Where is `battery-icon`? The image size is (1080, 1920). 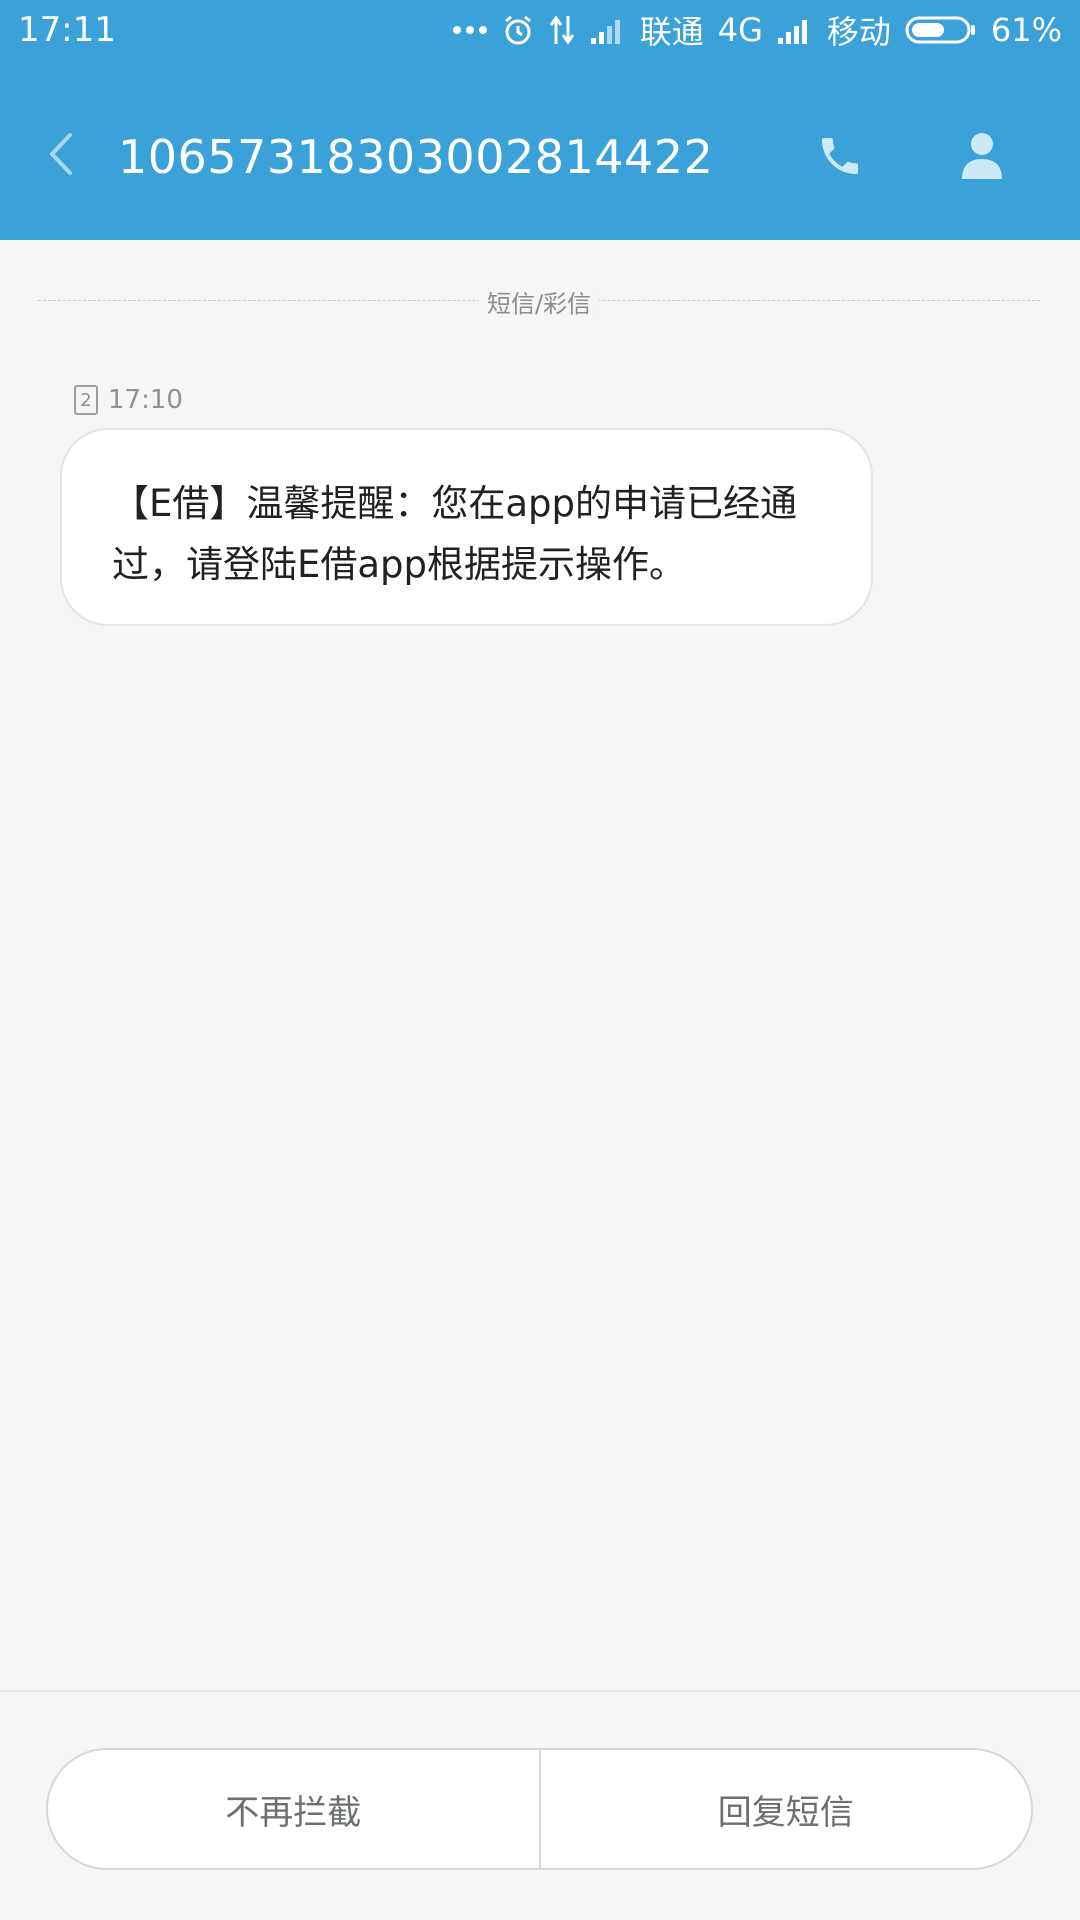 battery-icon is located at coordinates (941, 30).